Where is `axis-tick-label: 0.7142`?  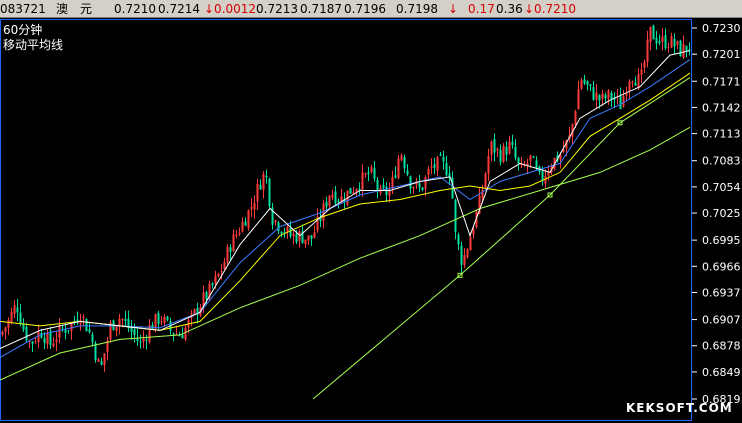 axis-tick-label: 0.7142 is located at coordinates (721, 107).